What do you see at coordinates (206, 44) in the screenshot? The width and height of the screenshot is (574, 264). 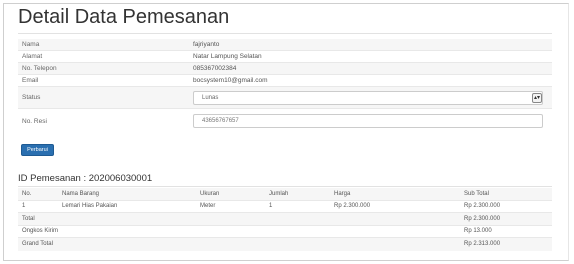 I see `name-value: fajriyanto` at bounding box center [206, 44].